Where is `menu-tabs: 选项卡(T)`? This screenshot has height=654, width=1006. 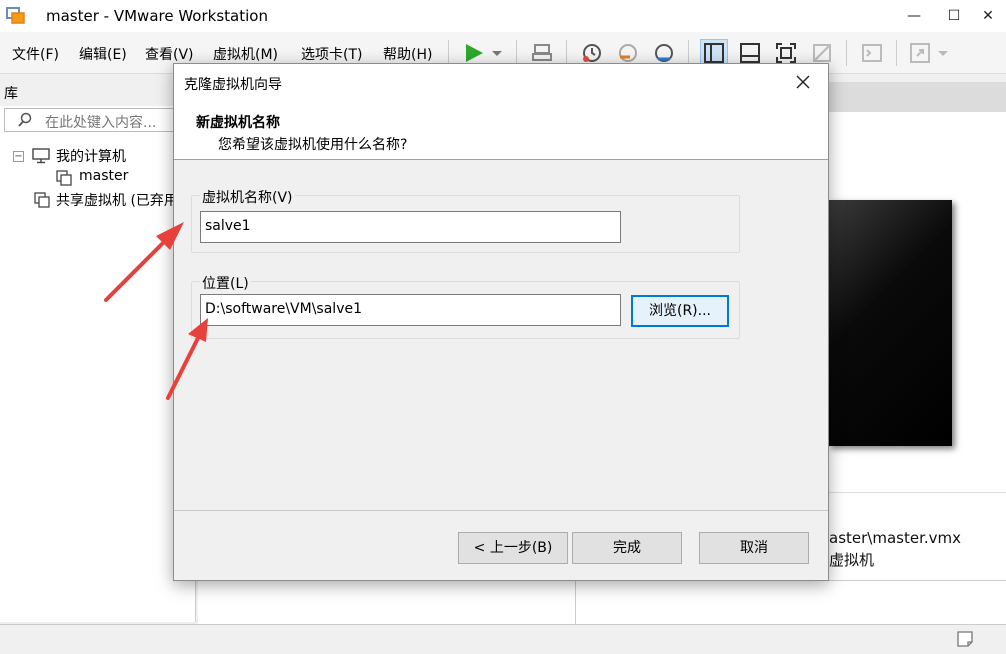
menu-tabs: 选项卡(T) is located at coordinates (331, 54).